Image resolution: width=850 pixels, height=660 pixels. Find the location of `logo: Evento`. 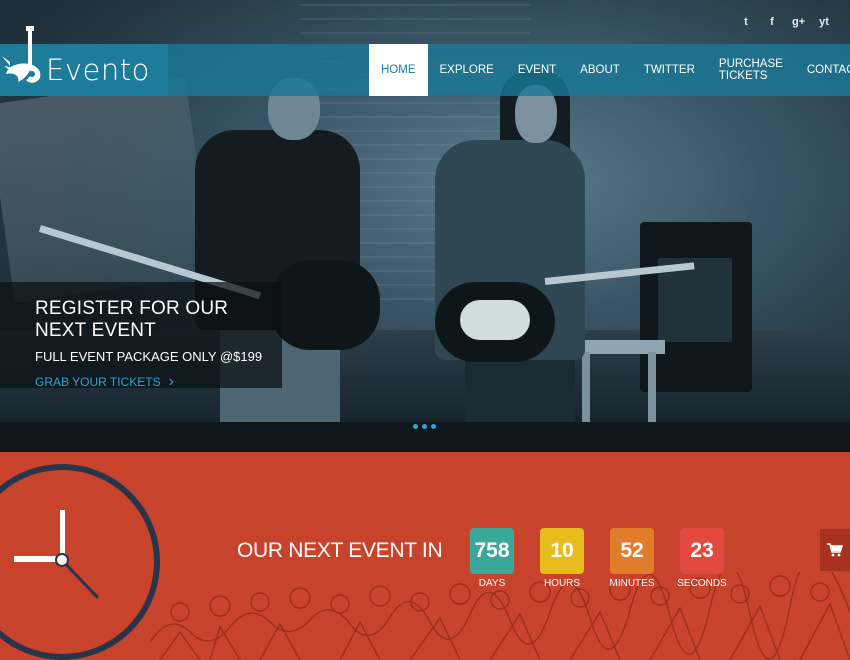

logo: Evento is located at coordinates (84, 61).